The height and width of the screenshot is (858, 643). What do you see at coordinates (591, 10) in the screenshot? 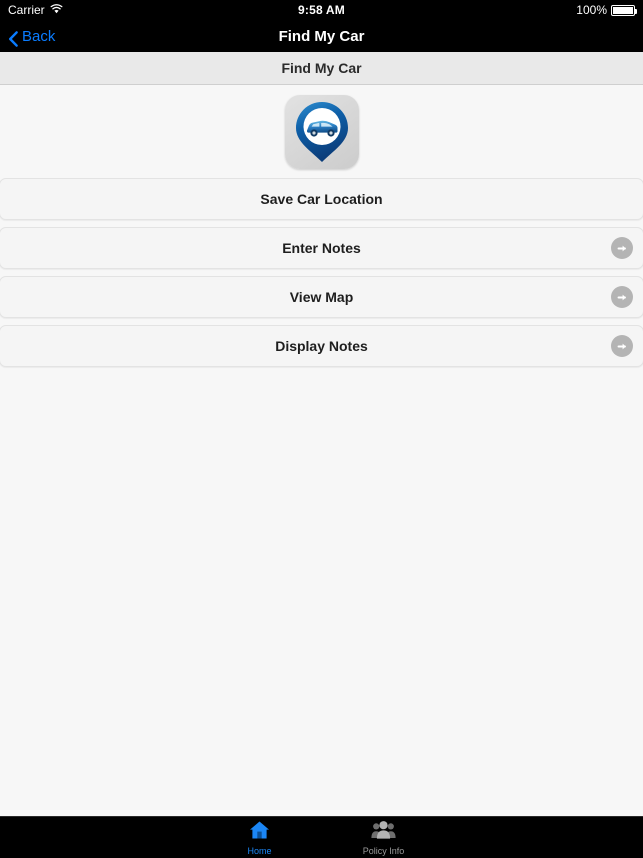
I see `battery-percent-label: 100%` at bounding box center [591, 10].